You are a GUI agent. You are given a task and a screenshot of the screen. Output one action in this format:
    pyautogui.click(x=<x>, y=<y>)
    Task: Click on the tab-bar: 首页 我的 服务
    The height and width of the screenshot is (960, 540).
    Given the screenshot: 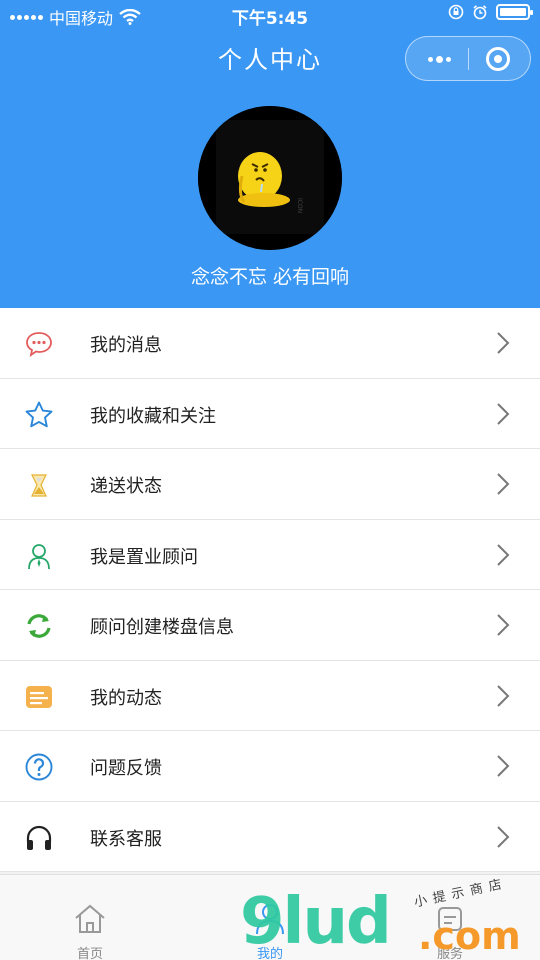 What is the action you would take?
    pyautogui.click(x=270, y=917)
    